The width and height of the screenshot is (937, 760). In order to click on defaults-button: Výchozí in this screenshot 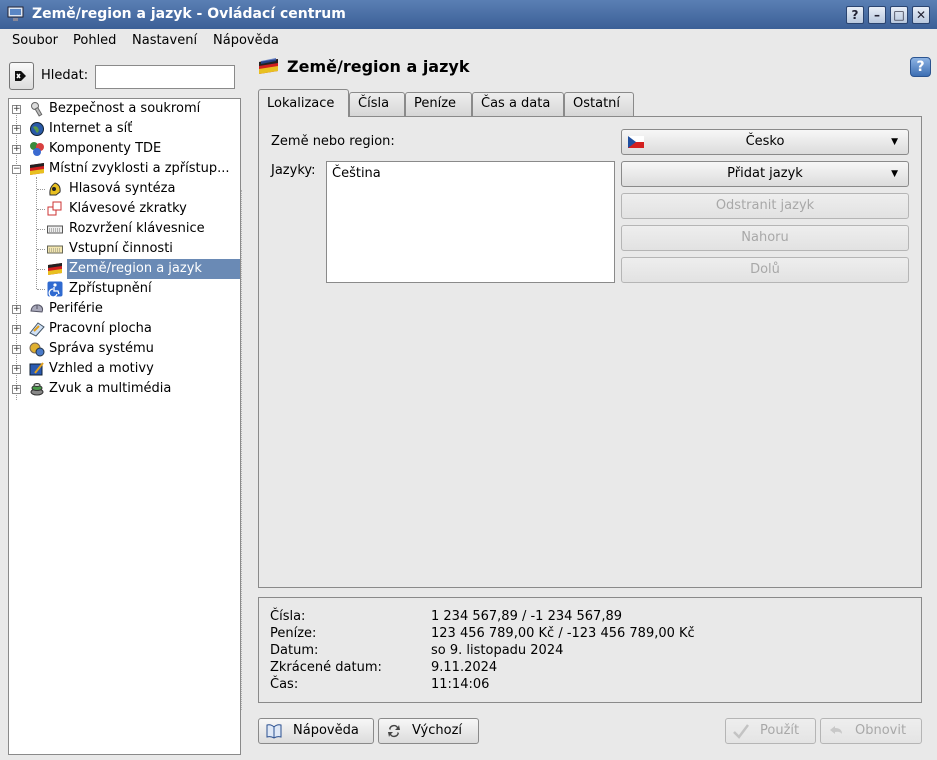, I will do `click(428, 731)`.